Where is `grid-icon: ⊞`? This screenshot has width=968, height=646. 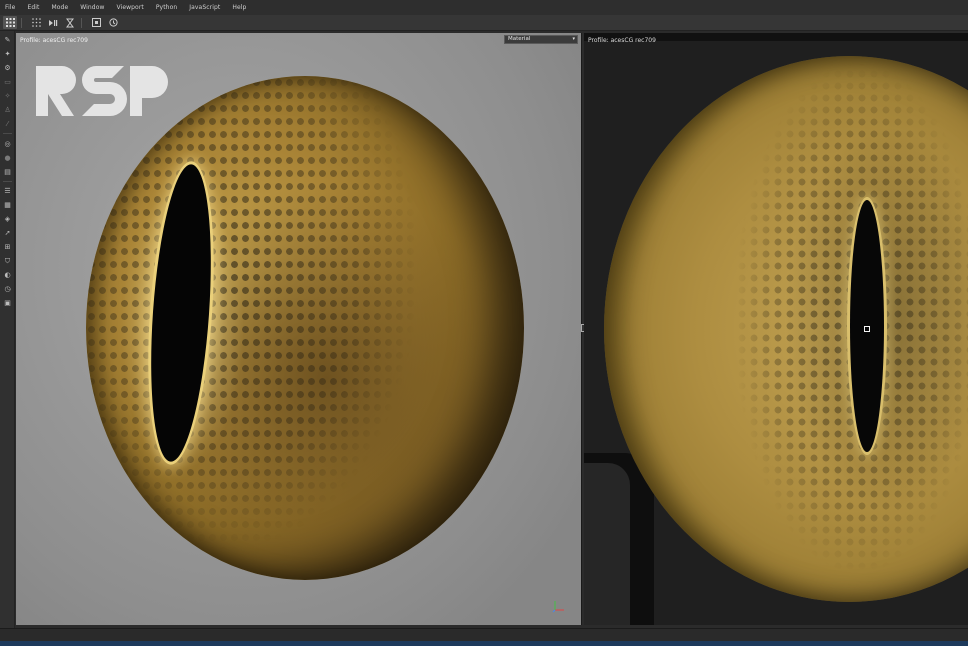
grid-icon: ⊞ is located at coordinates (7, 247).